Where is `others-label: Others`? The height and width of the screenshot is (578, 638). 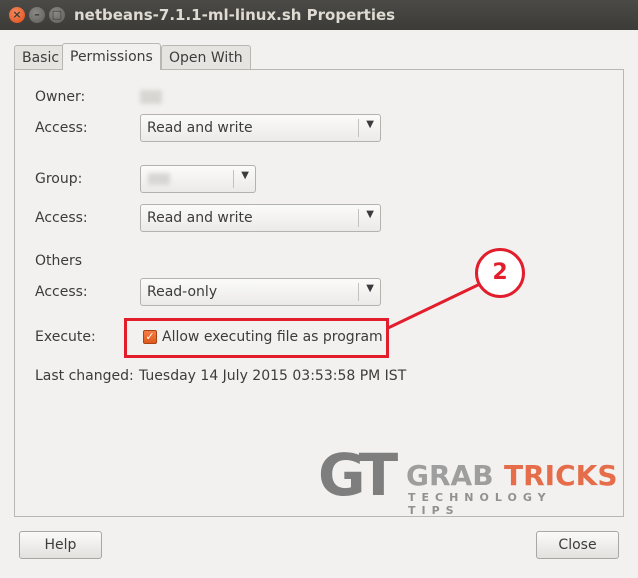 others-label: Others is located at coordinates (59, 261).